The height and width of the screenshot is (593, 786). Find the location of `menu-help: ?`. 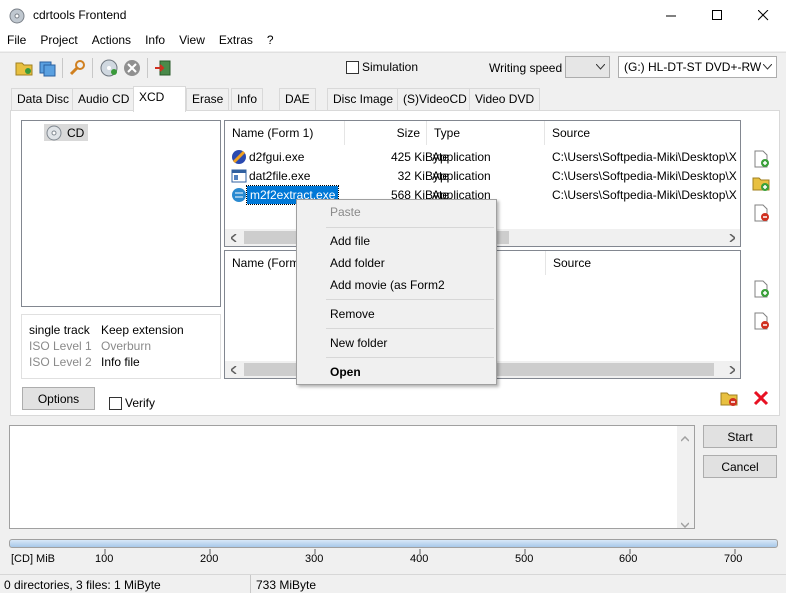

menu-help: ? is located at coordinates (270, 41).